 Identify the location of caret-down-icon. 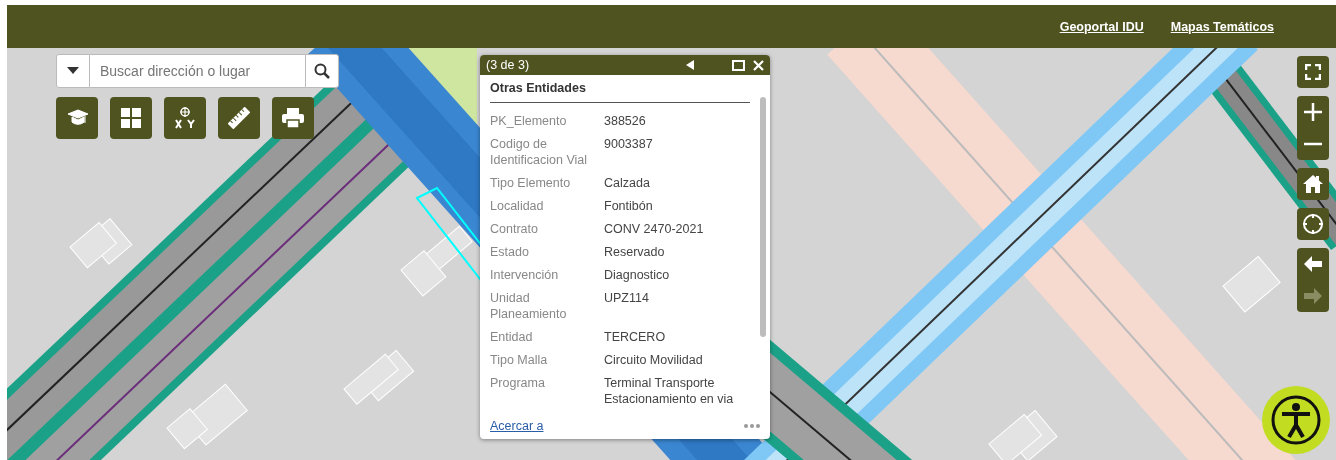
(73, 71).